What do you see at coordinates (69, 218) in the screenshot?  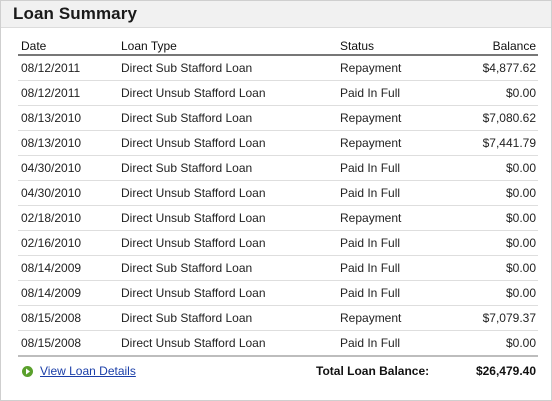 I see `cell-date: 02/18/2010` at bounding box center [69, 218].